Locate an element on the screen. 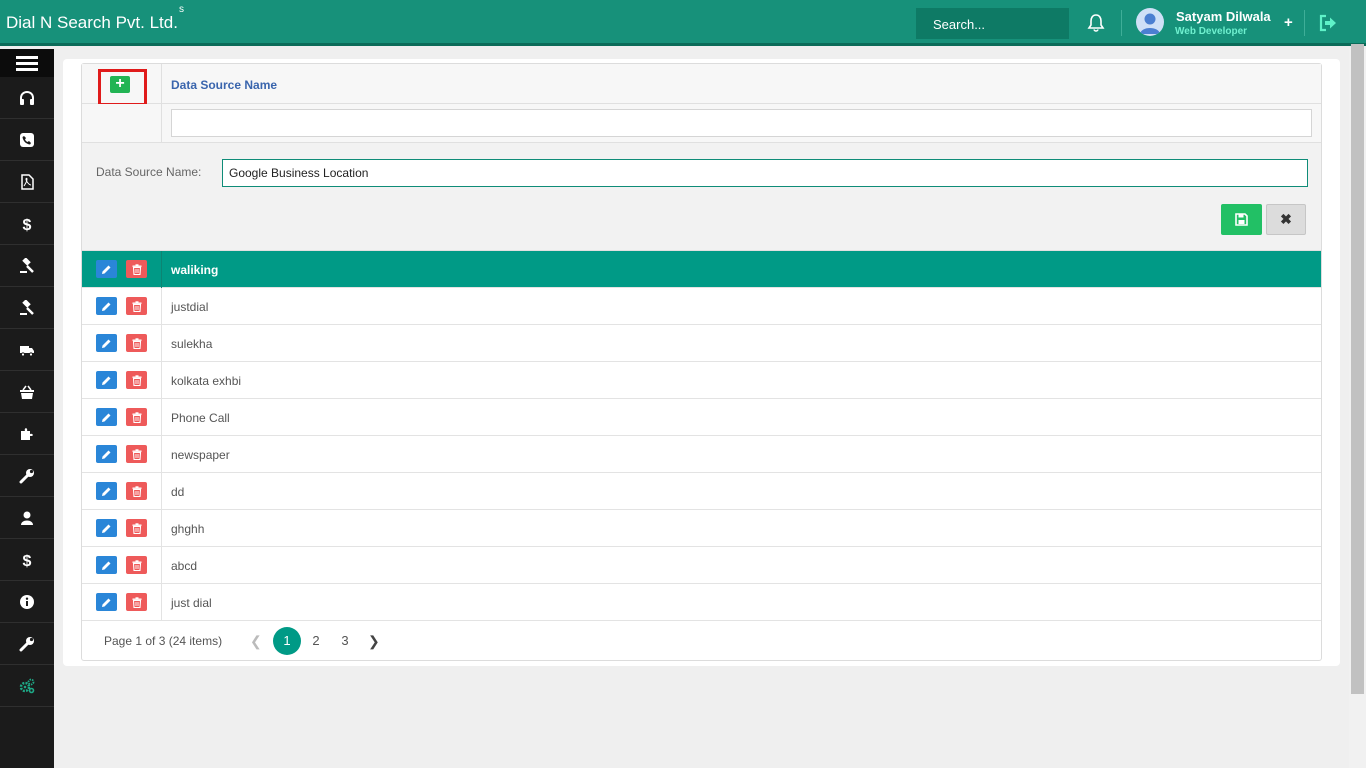 The height and width of the screenshot is (768, 1366). row-name: newspaper is located at coordinates (200, 455).